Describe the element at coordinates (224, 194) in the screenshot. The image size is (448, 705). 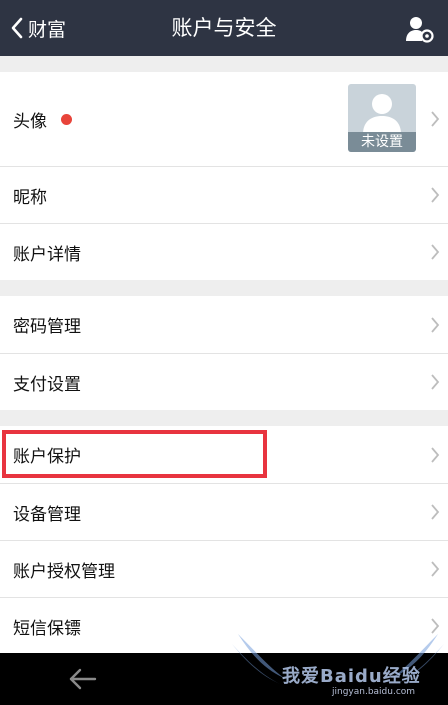
I see `row-nickname: 昵称` at that location.